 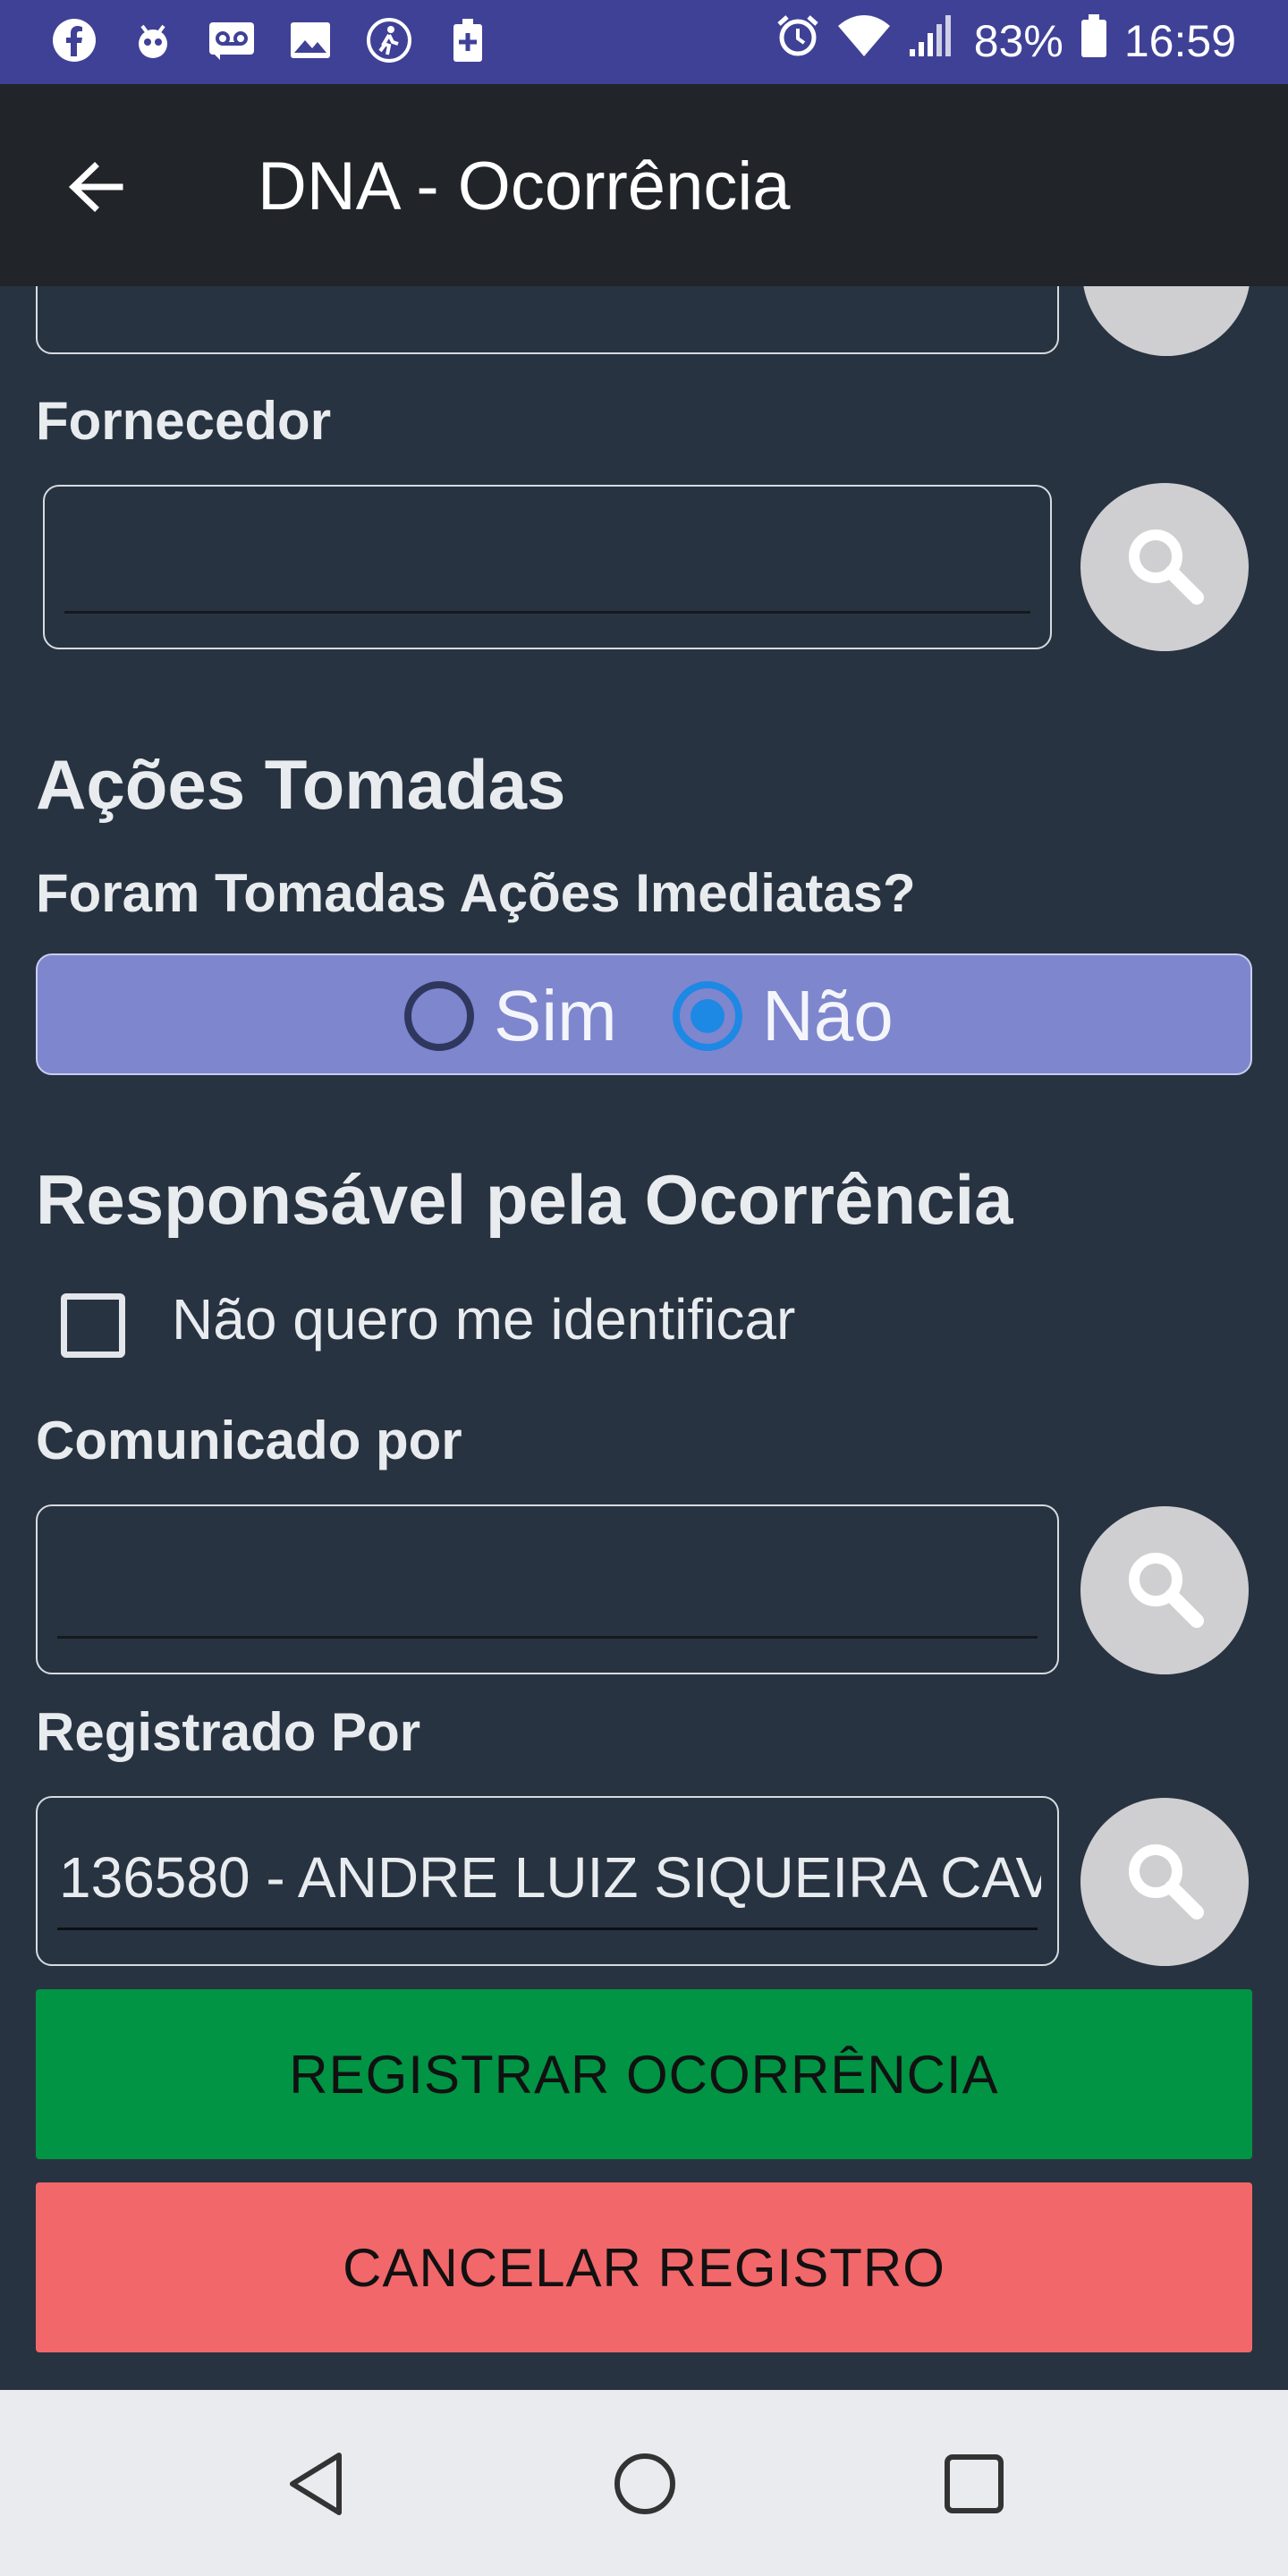 What do you see at coordinates (468, 40) in the screenshot?
I see `battery-plus-icon` at bounding box center [468, 40].